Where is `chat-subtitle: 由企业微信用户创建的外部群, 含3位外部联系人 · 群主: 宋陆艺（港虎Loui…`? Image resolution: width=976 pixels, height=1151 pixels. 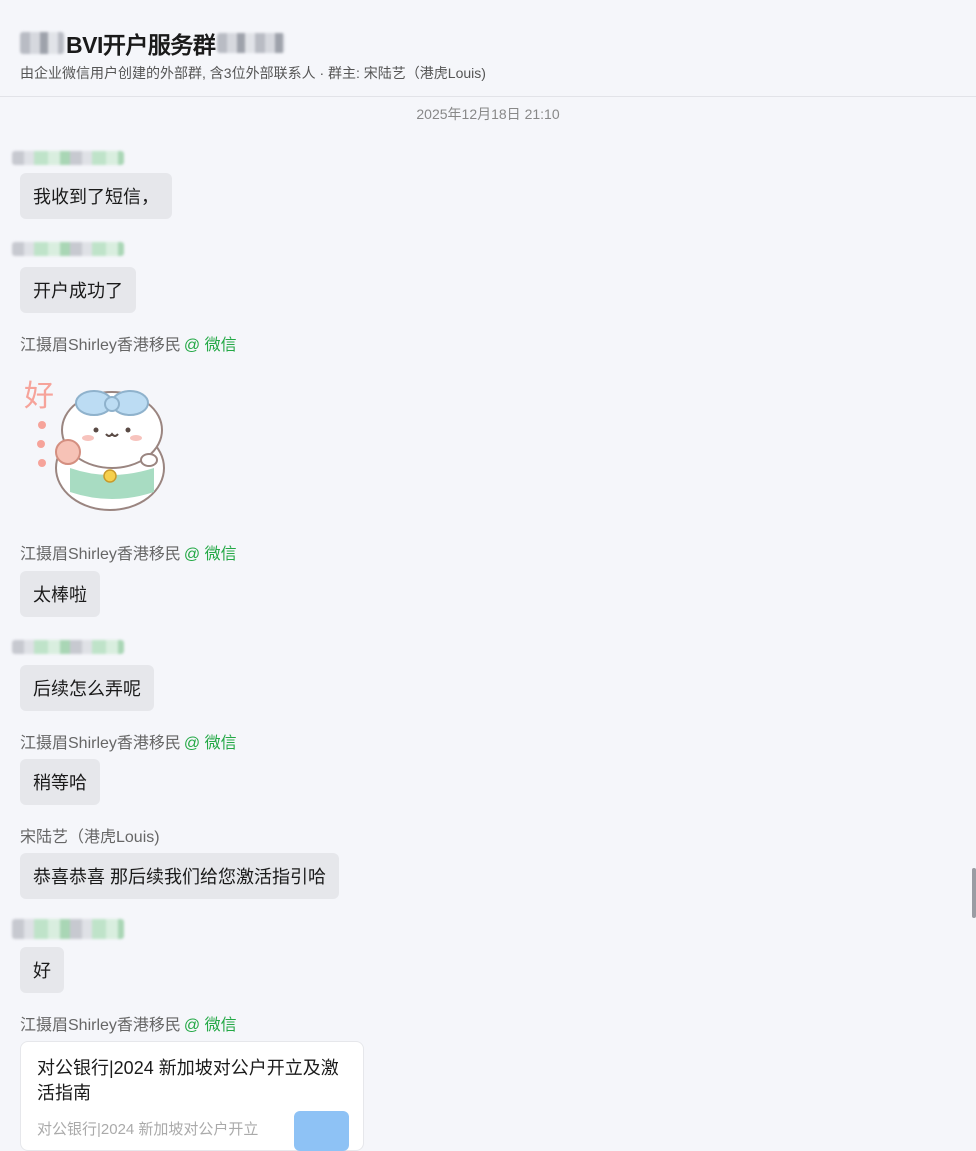 chat-subtitle: 由企业微信用户创建的外部群, 含3位外部联系人 · 群主: 宋陆艺（港虎Loui… is located at coordinates (253, 73).